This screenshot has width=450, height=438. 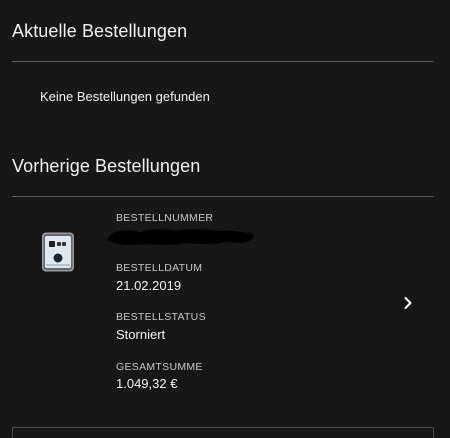 I want to click on order-number-label: BESTELLNUMMER, so click(x=165, y=218).